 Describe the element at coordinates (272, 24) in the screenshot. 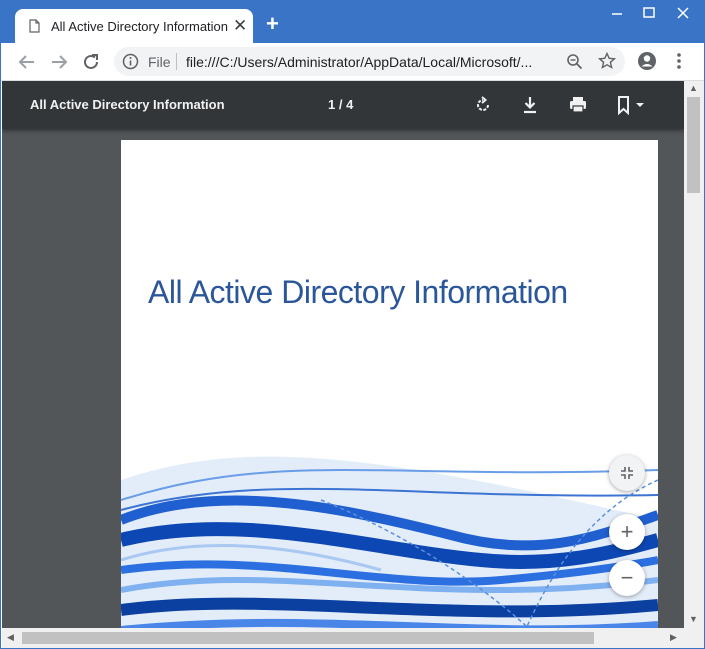

I see `new-tab-button: +` at that location.